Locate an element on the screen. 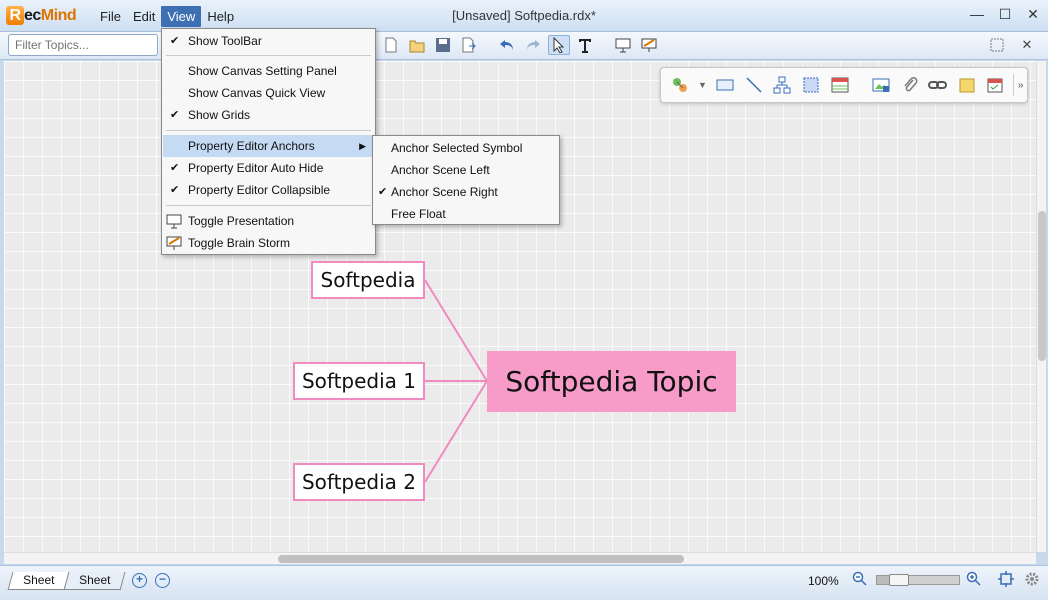 The image size is (1048, 600). canvas-floating-toolbar: ▼ » is located at coordinates (844, 85).